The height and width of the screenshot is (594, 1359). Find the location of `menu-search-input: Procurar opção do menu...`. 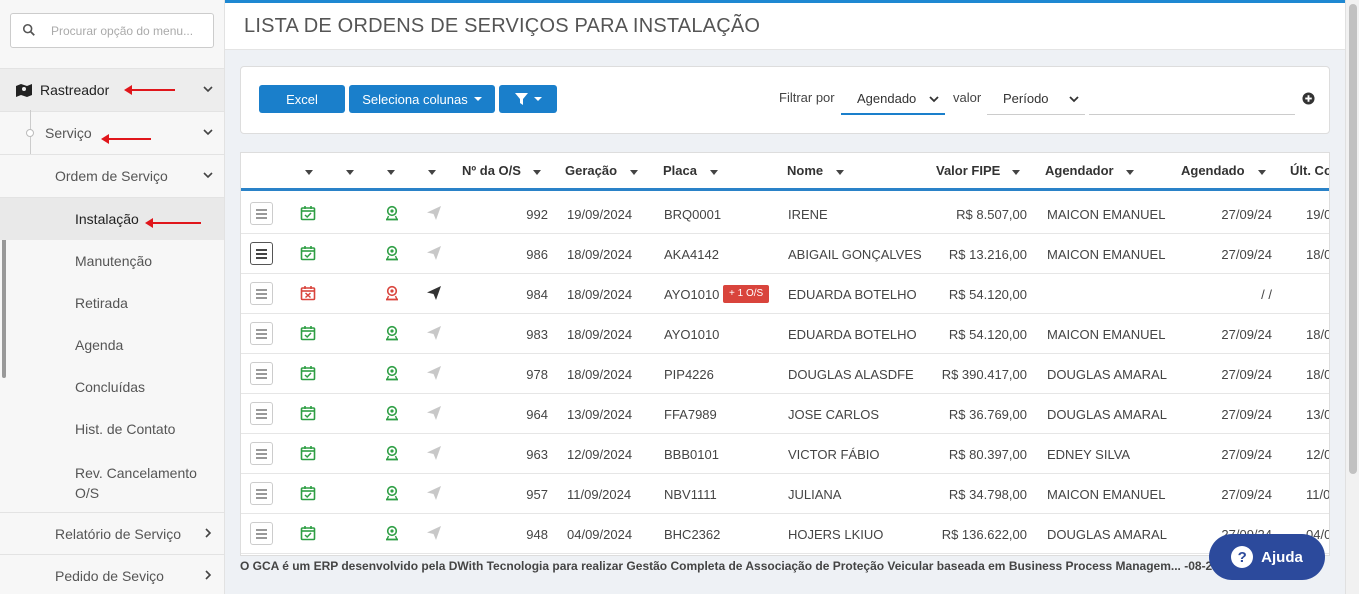

menu-search-input: Procurar opção do menu... is located at coordinates (112, 30).